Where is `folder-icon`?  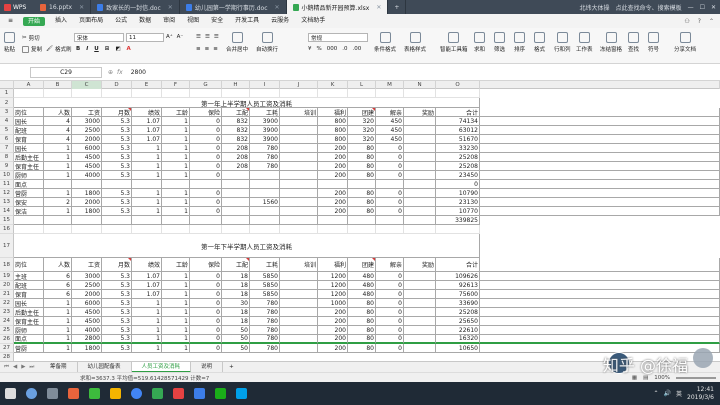 folder-icon is located at coordinates (115, 393).